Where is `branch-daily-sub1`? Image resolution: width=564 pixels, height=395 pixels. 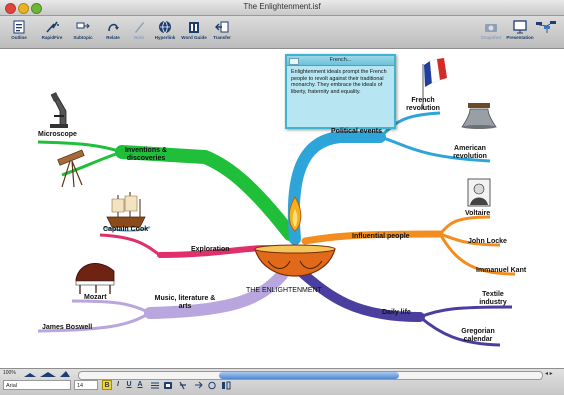
branch-daily-sub1 is located at coordinates (466, 312).